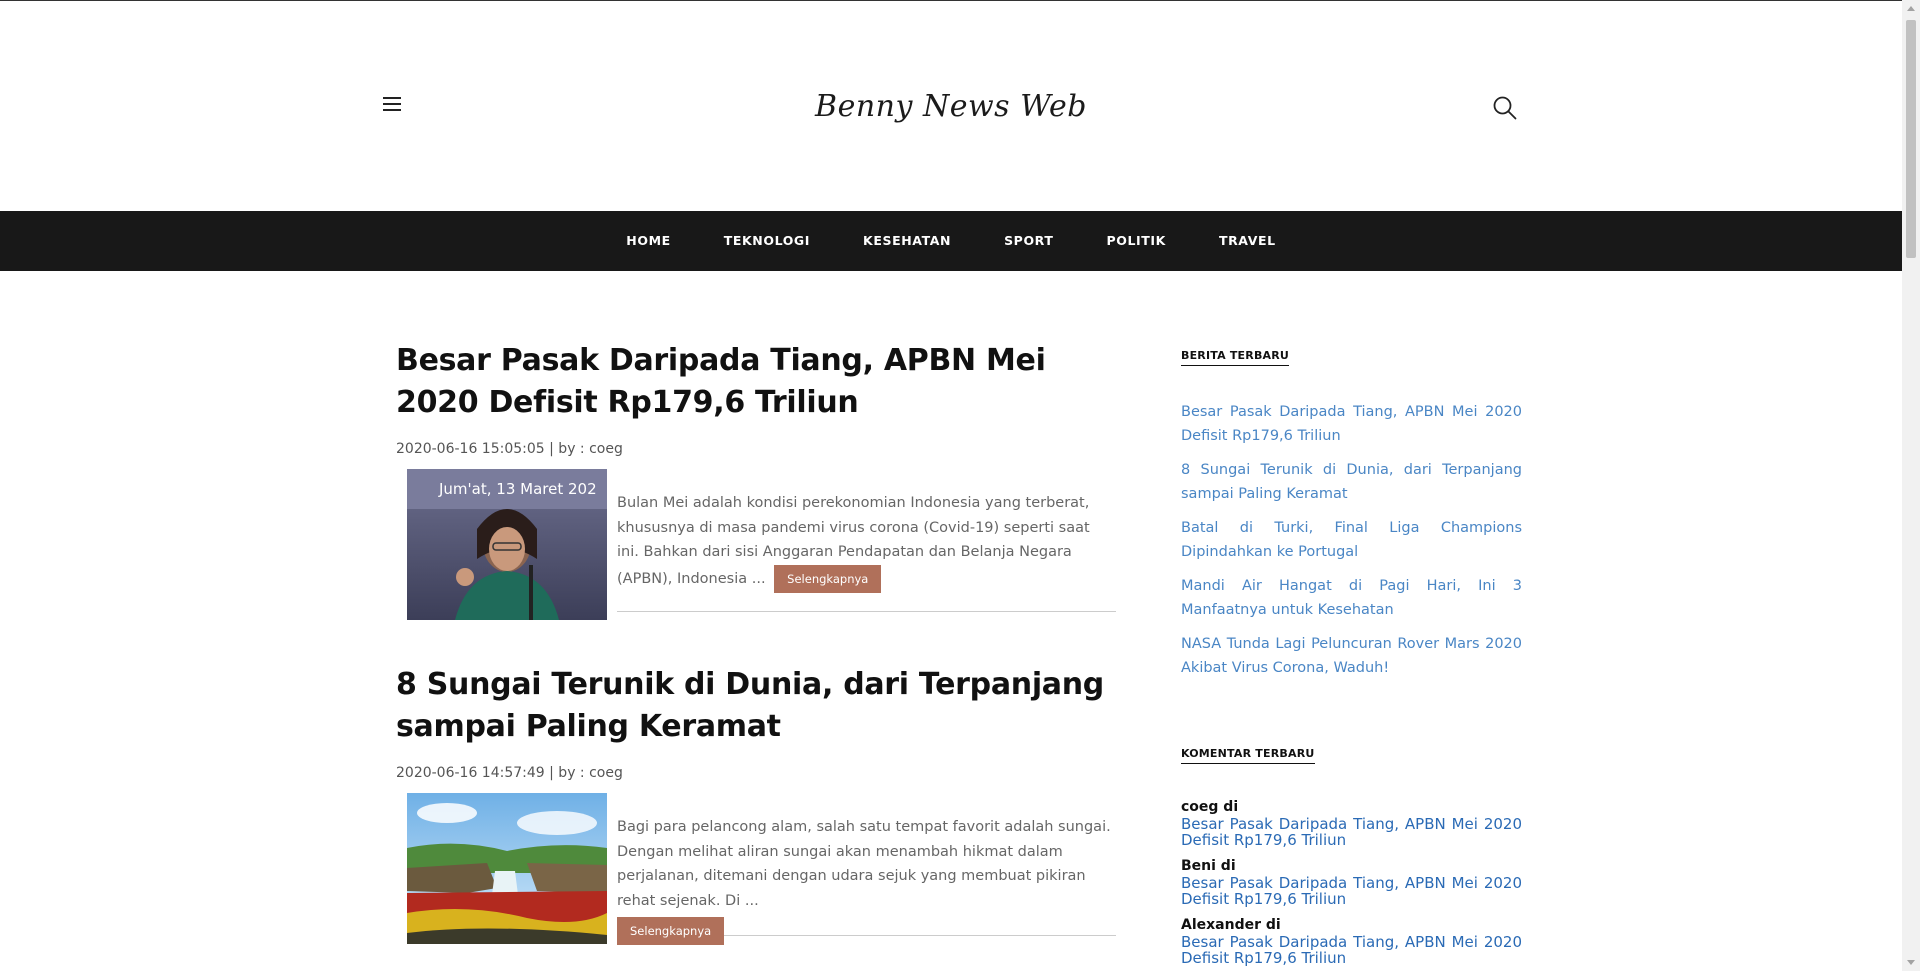  I want to click on scrollbar-thumb, so click(1911, 139).